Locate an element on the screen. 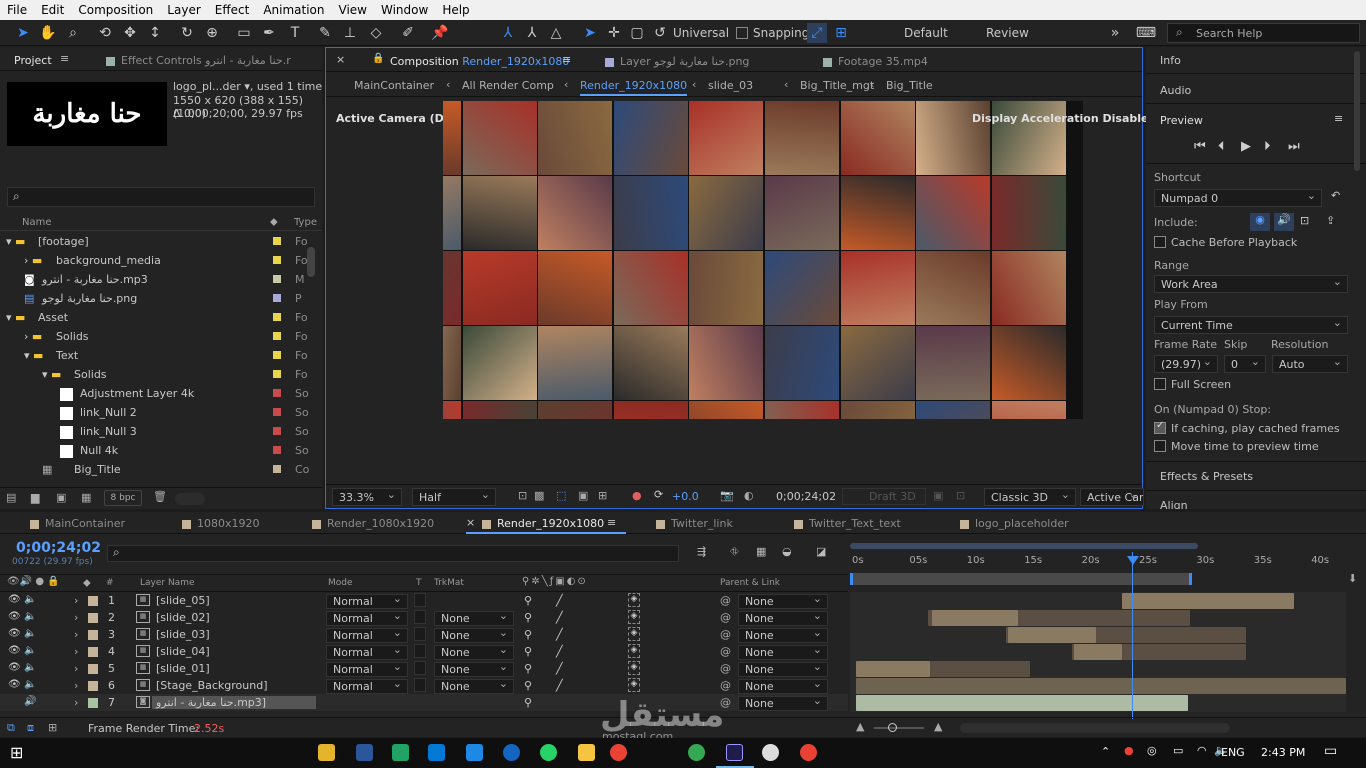 This screenshot has width=1366, height=768. file-explorer-icon is located at coordinates (326, 752).